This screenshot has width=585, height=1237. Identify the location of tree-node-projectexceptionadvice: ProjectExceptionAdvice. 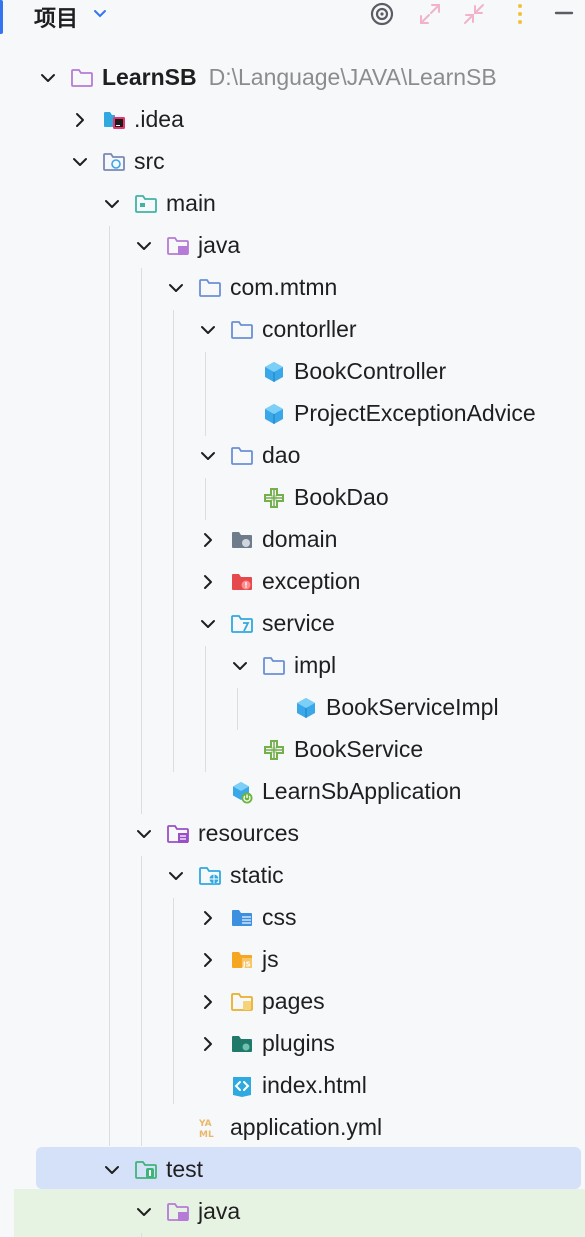
(292, 414).